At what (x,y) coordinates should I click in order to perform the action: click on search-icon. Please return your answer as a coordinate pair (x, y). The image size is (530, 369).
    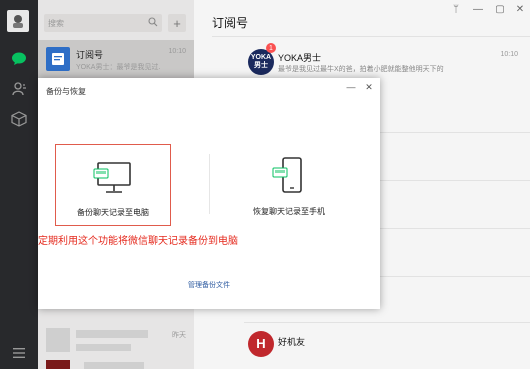
    Looking at the image, I should click on (153, 23).